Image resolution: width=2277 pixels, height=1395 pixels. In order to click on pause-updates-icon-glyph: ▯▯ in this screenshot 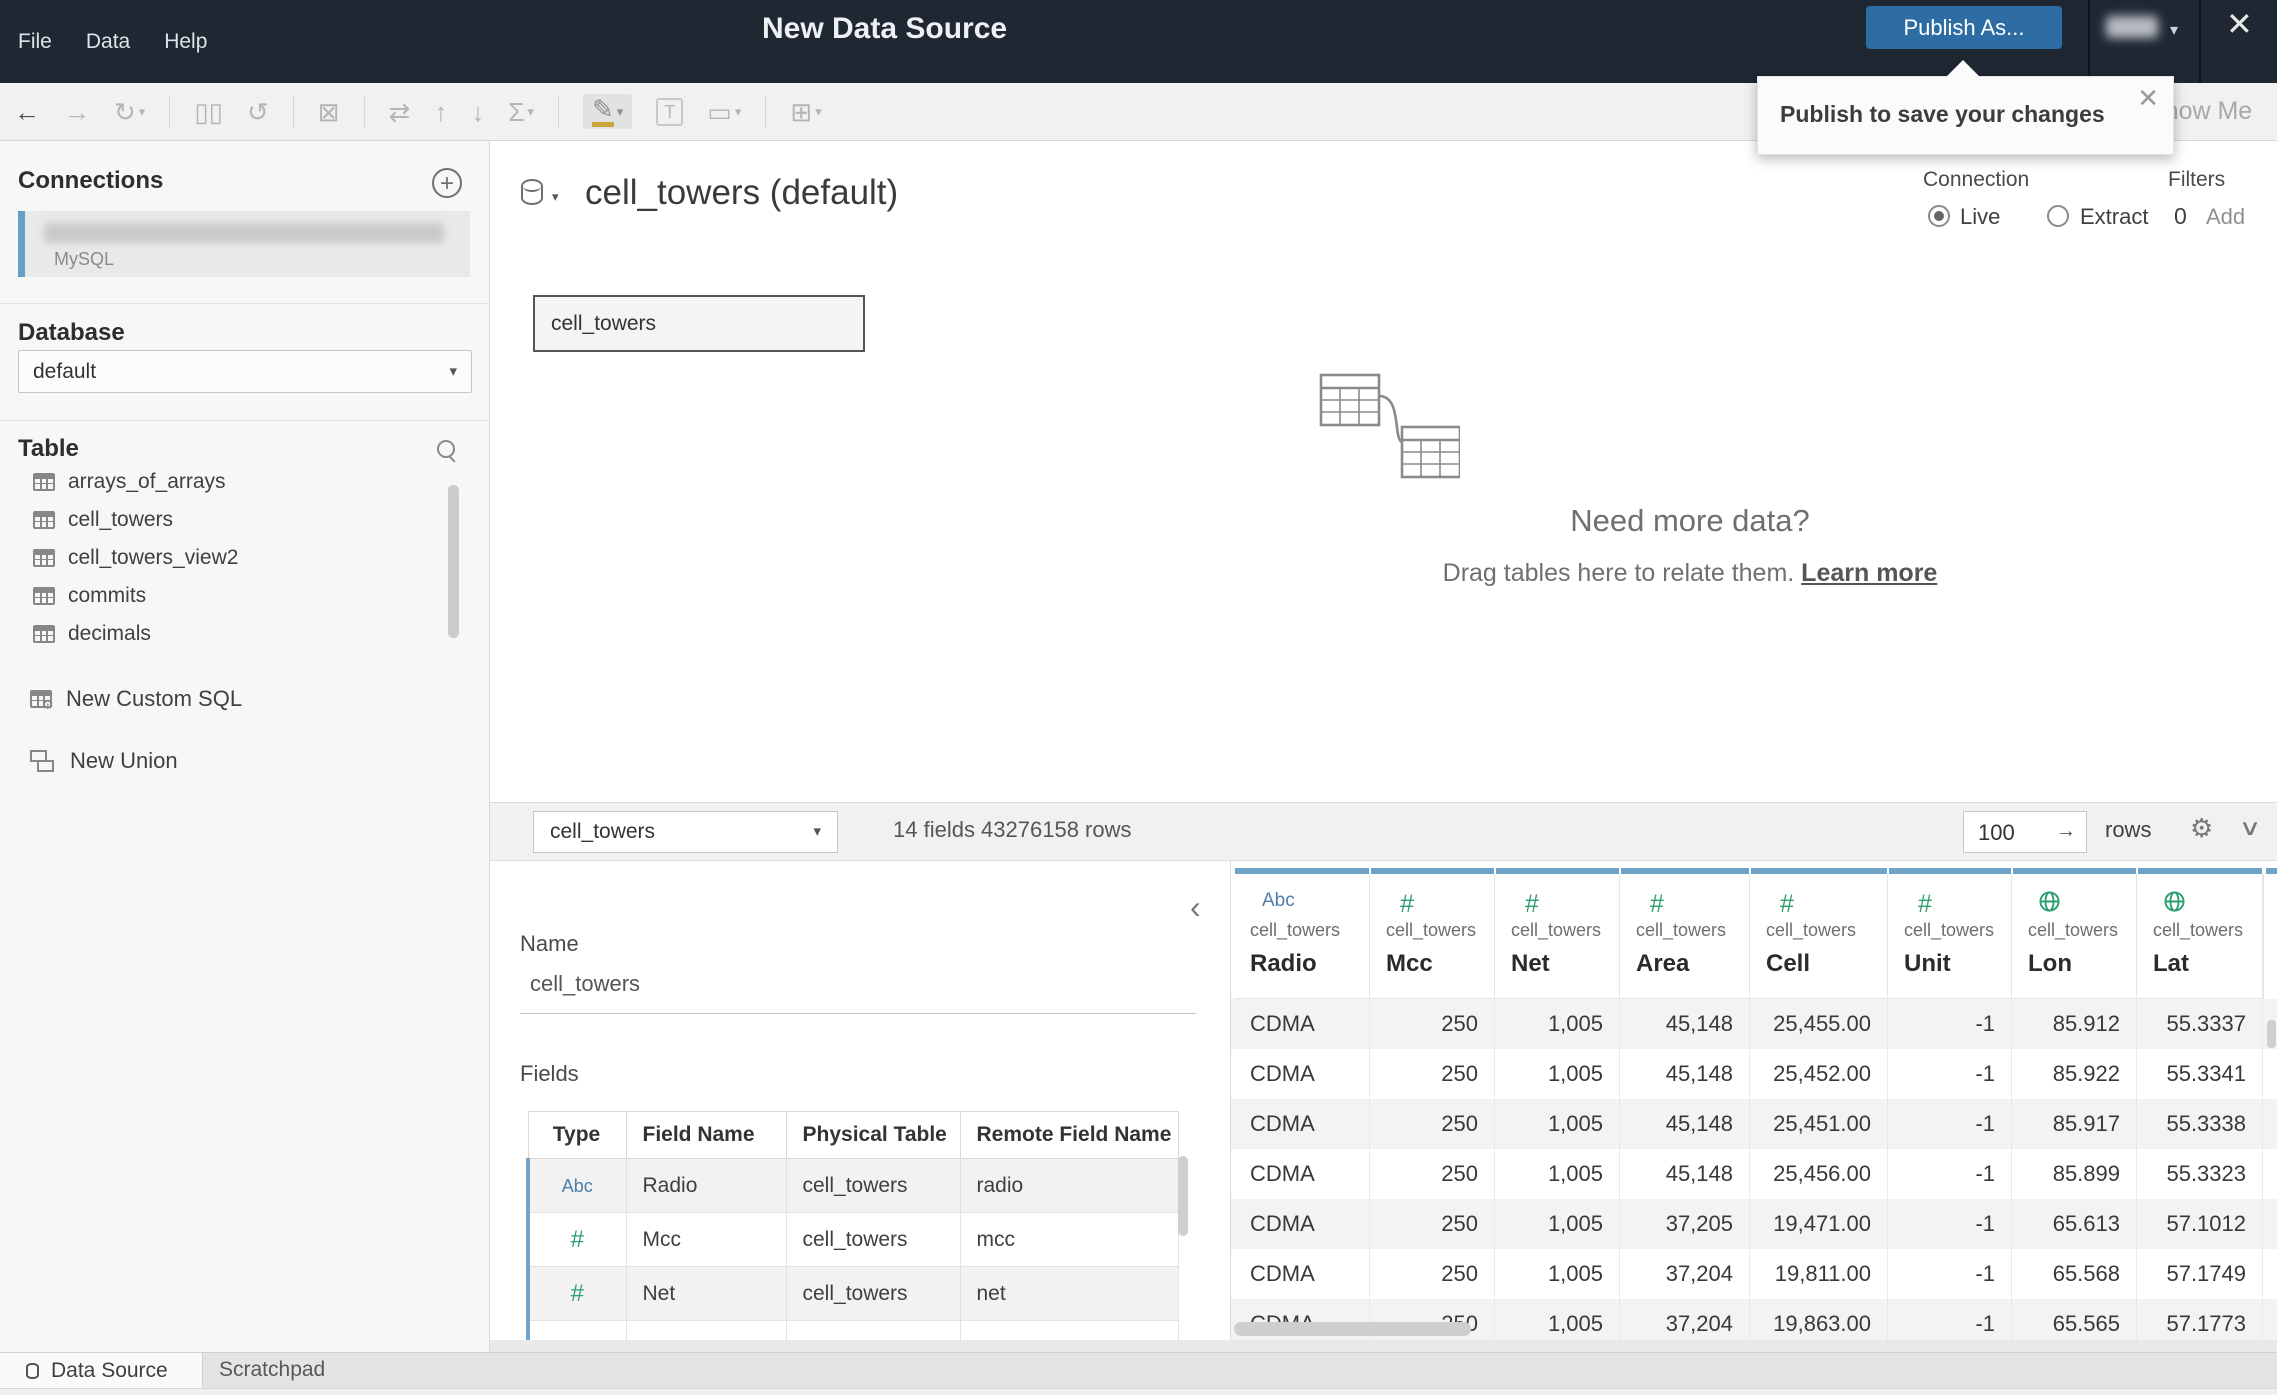, I will do `click(208, 111)`.